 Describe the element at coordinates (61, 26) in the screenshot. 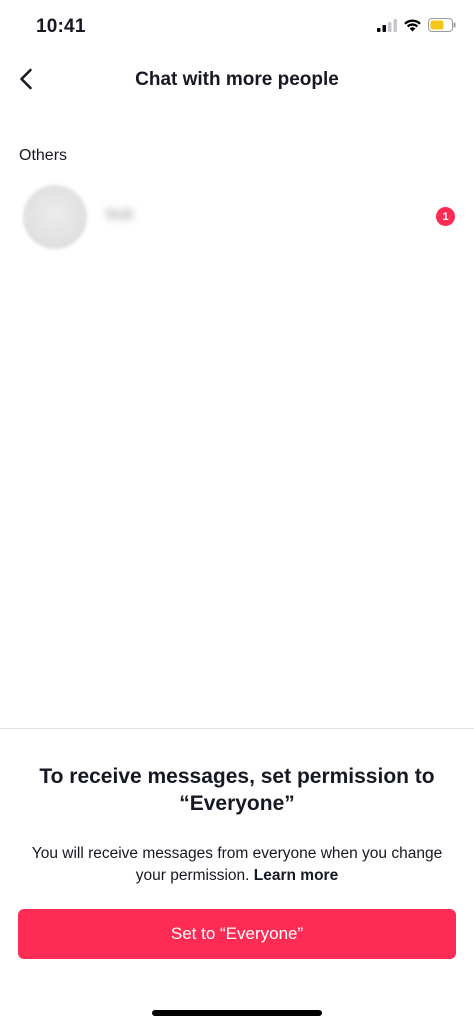

I see `status-time: 10:41` at that location.